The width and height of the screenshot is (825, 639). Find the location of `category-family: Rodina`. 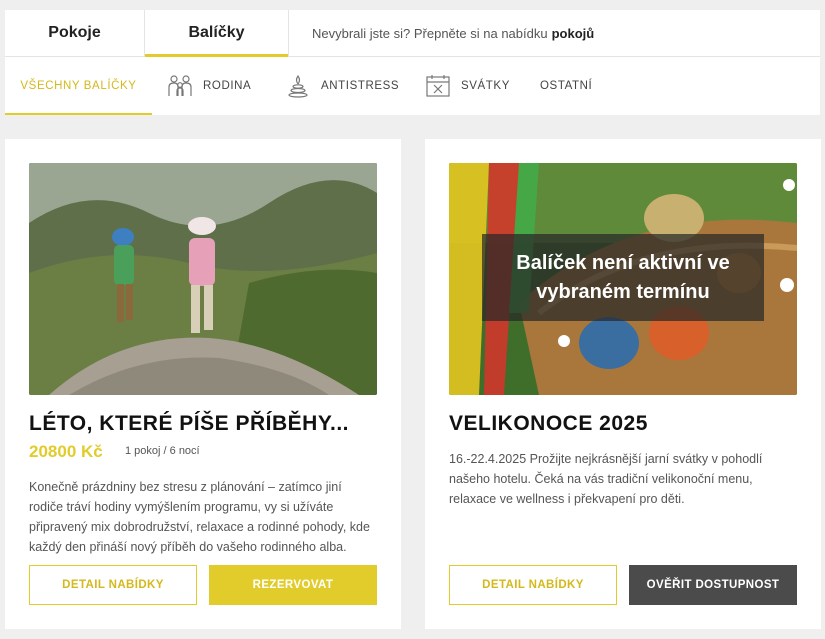

category-family: Rodina is located at coordinates (209, 86).